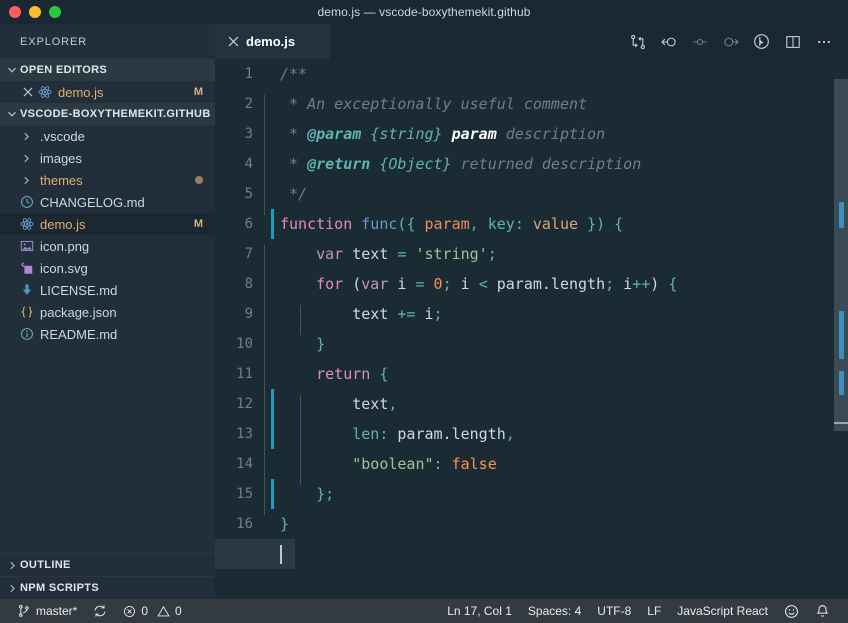 The height and width of the screenshot is (623, 848). Describe the element at coordinates (406, 314) in the screenshot. I see `code-token: +=` at that location.